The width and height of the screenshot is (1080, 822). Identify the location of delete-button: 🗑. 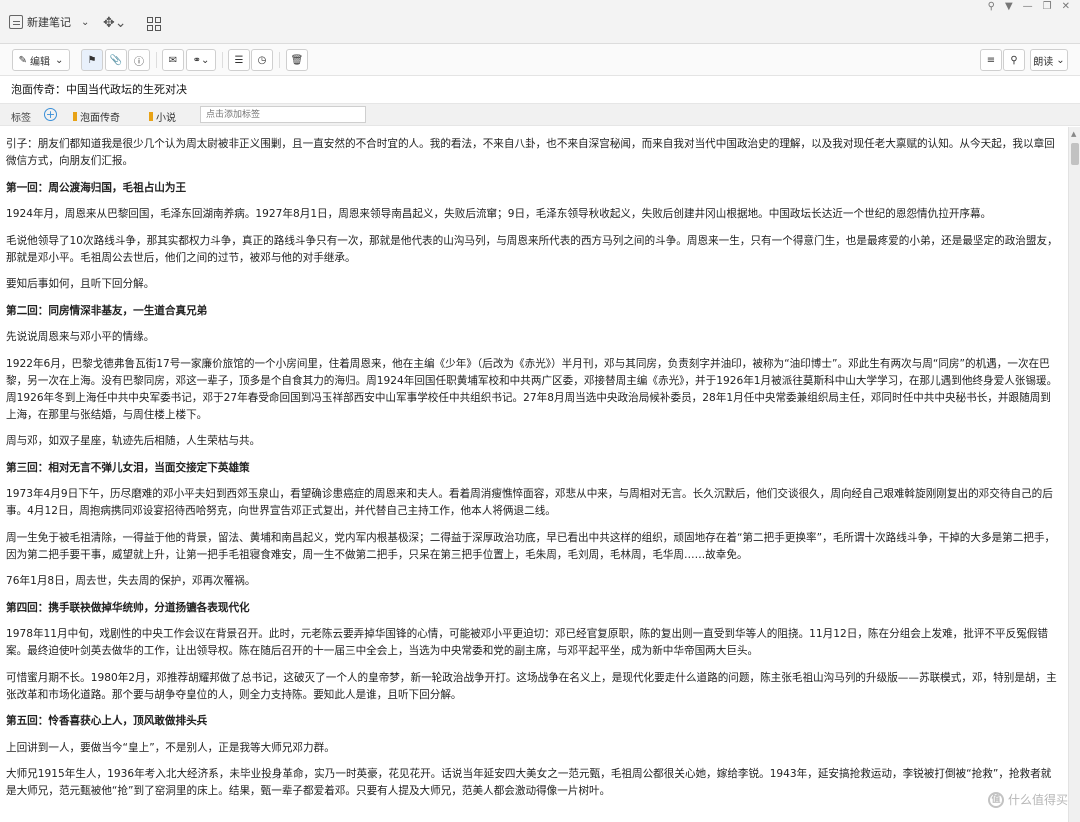
(297, 60).